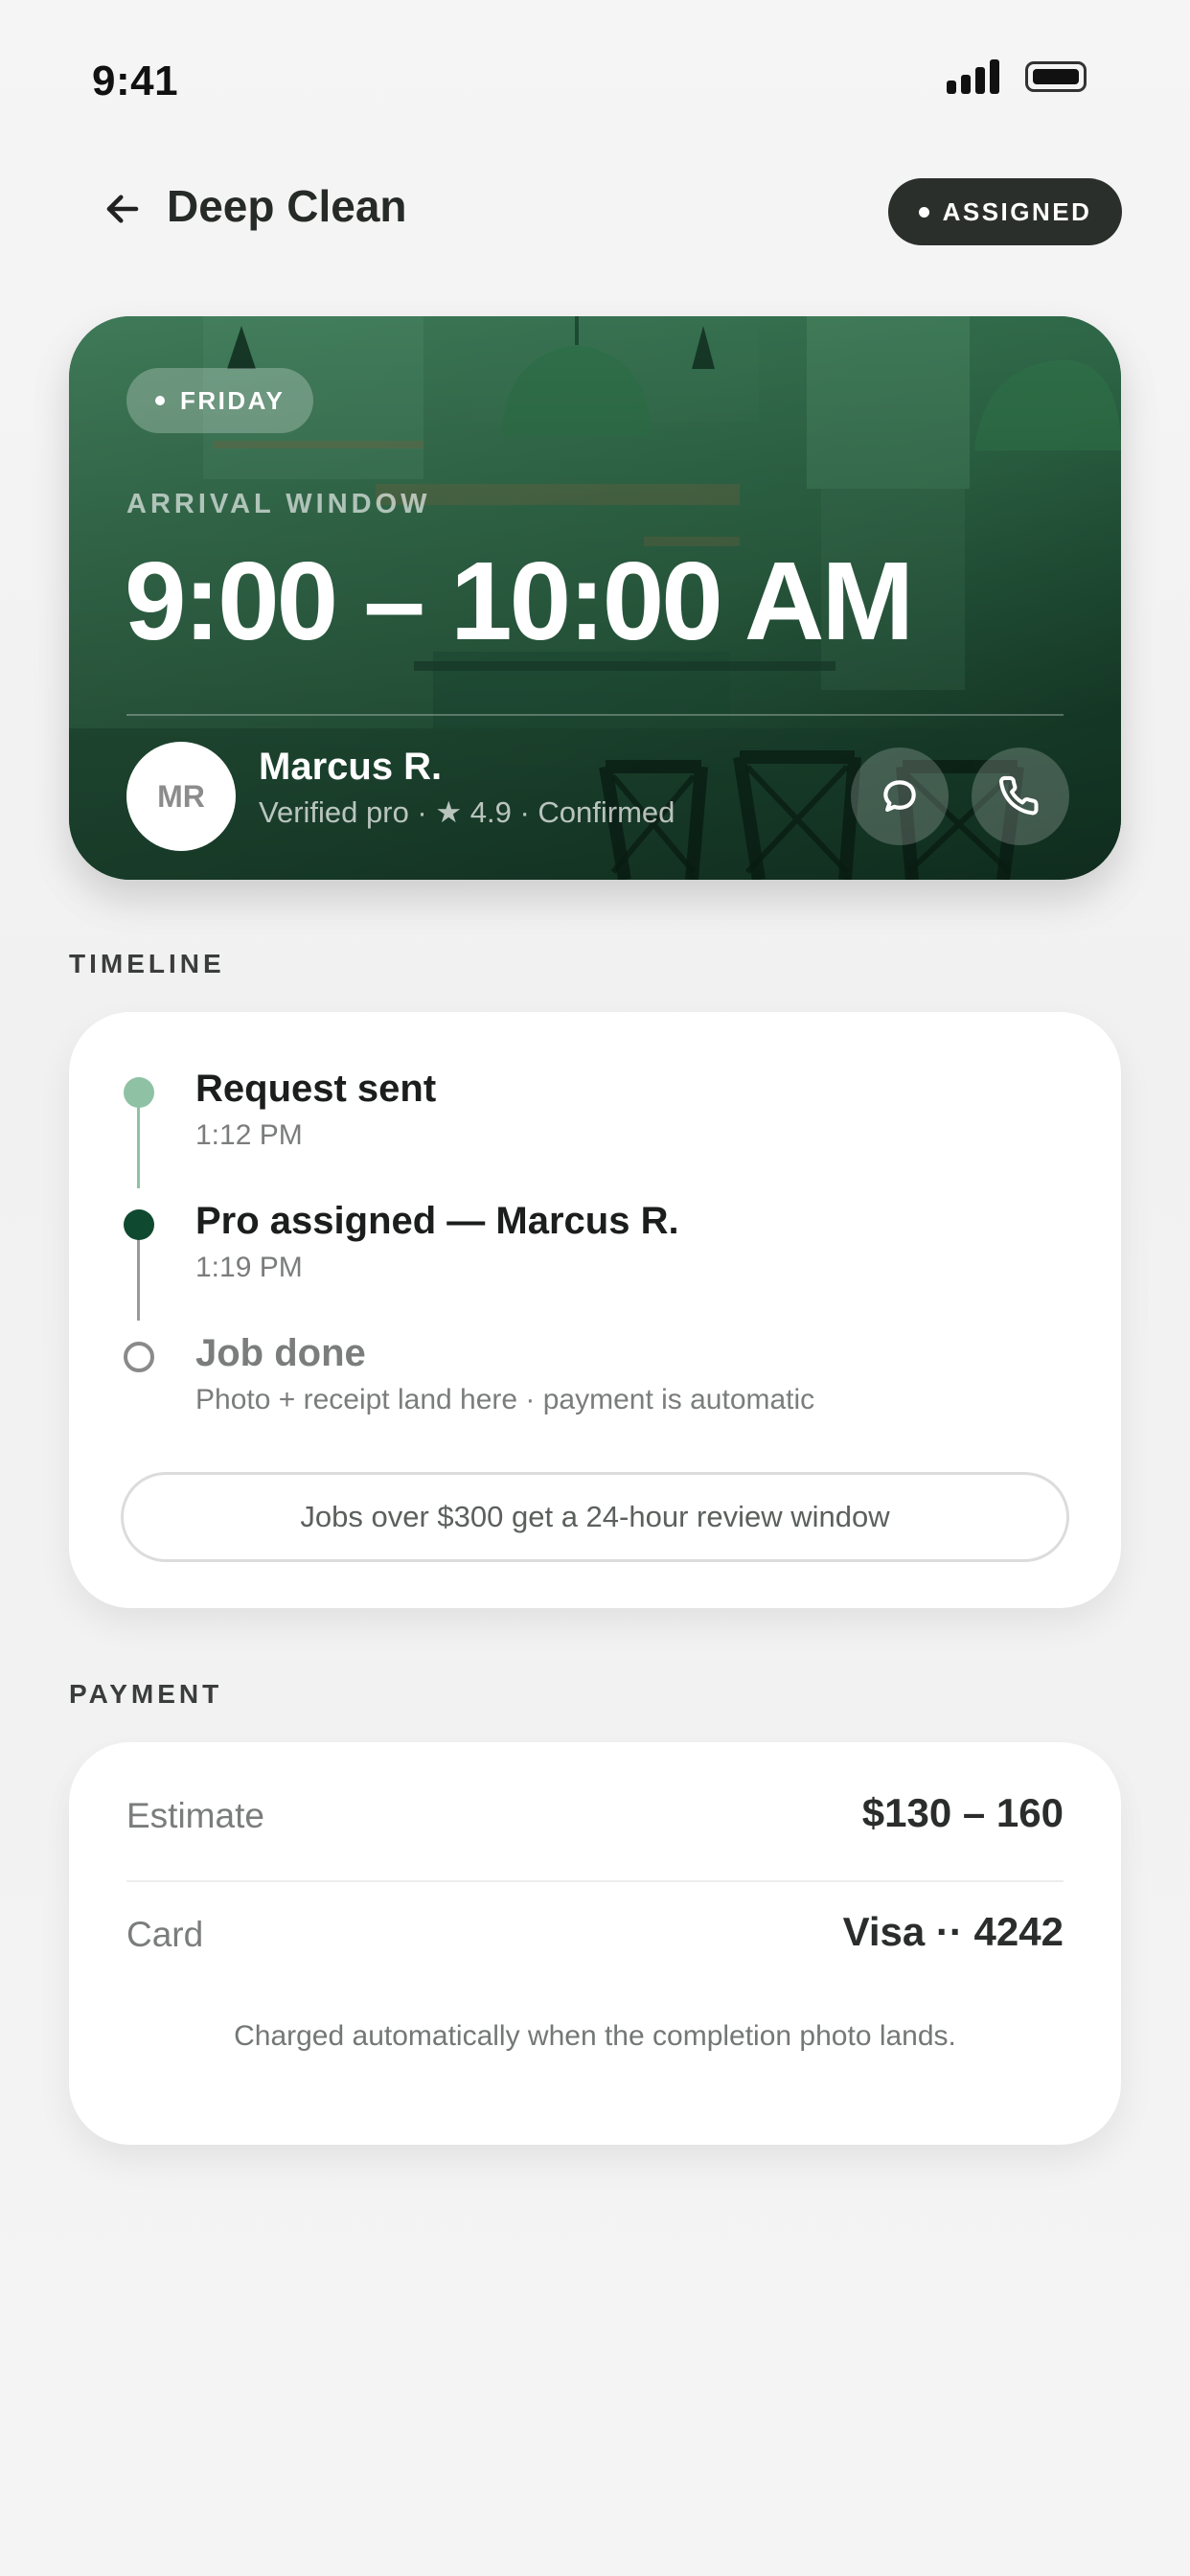 The image size is (1190, 2576). Describe the element at coordinates (467, 812) in the screenshot. I see `pro-meta: Verified pro · ★ 4.9 · Confirmed` at that location.